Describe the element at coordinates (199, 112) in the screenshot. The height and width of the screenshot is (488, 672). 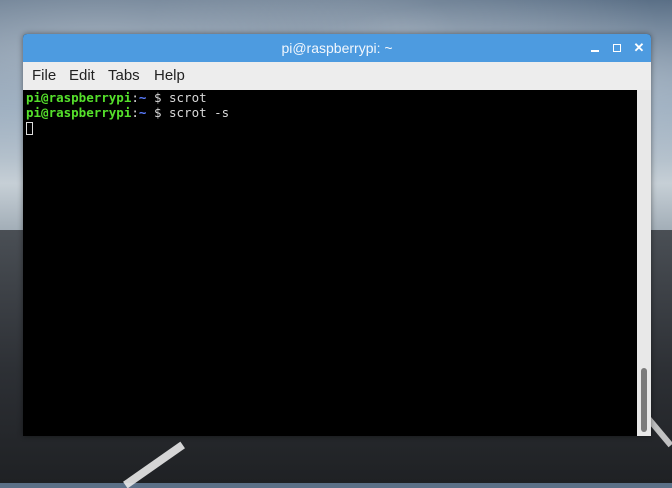
I see `command-text: scrot -s` at that location.